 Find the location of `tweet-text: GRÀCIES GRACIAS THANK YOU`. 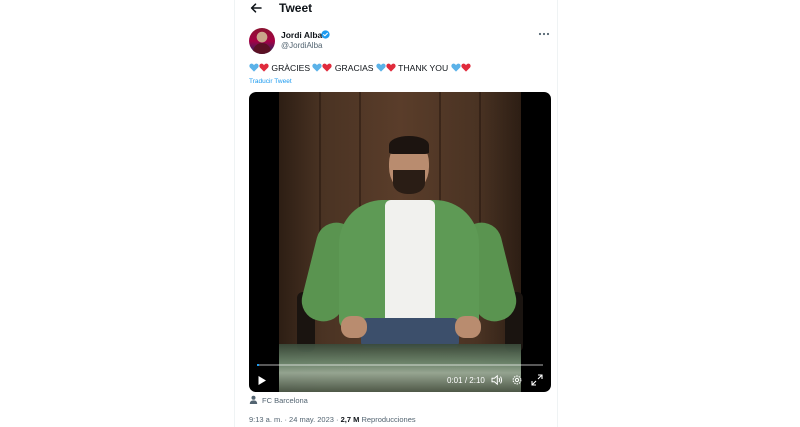

tweet-text: GRÀCIES GRACIAS THANK YOU is located at coordinates (360, 68).